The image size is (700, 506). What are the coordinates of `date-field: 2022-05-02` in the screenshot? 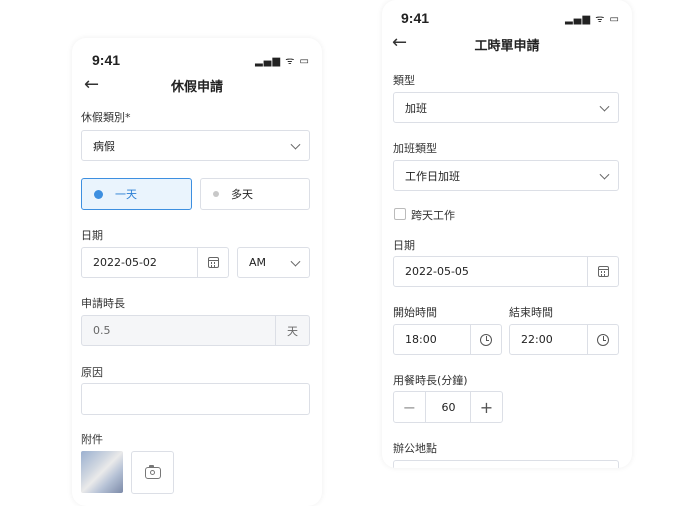 It's located at (155, 262).